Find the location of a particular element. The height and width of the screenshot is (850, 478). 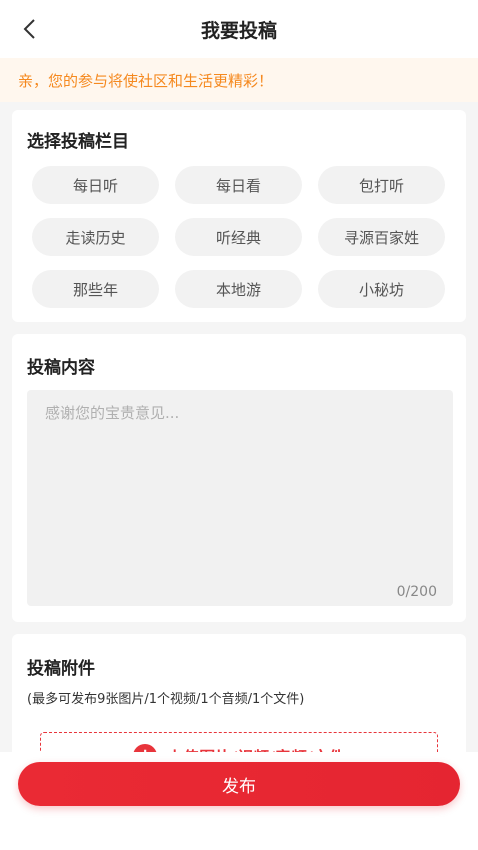

char-counter: 0/200 is located at coordinates (416, 592).